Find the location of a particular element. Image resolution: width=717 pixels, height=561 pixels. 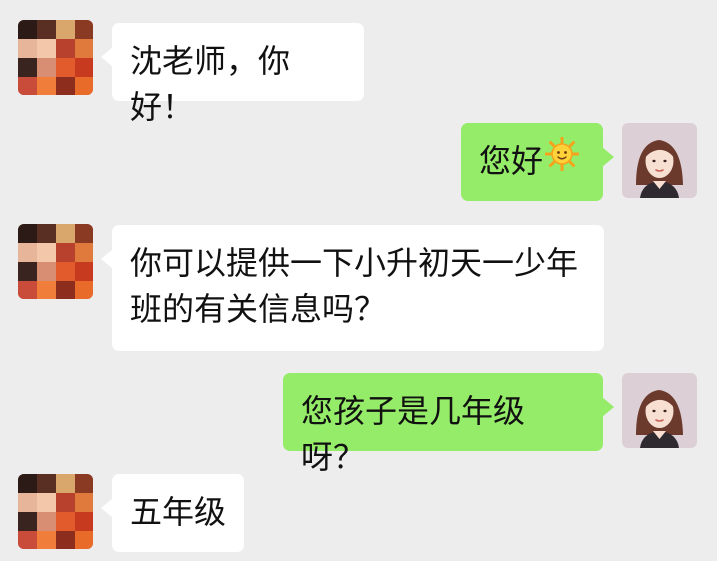

message-bubble: 五年级 is located at coordinates (172, 513).